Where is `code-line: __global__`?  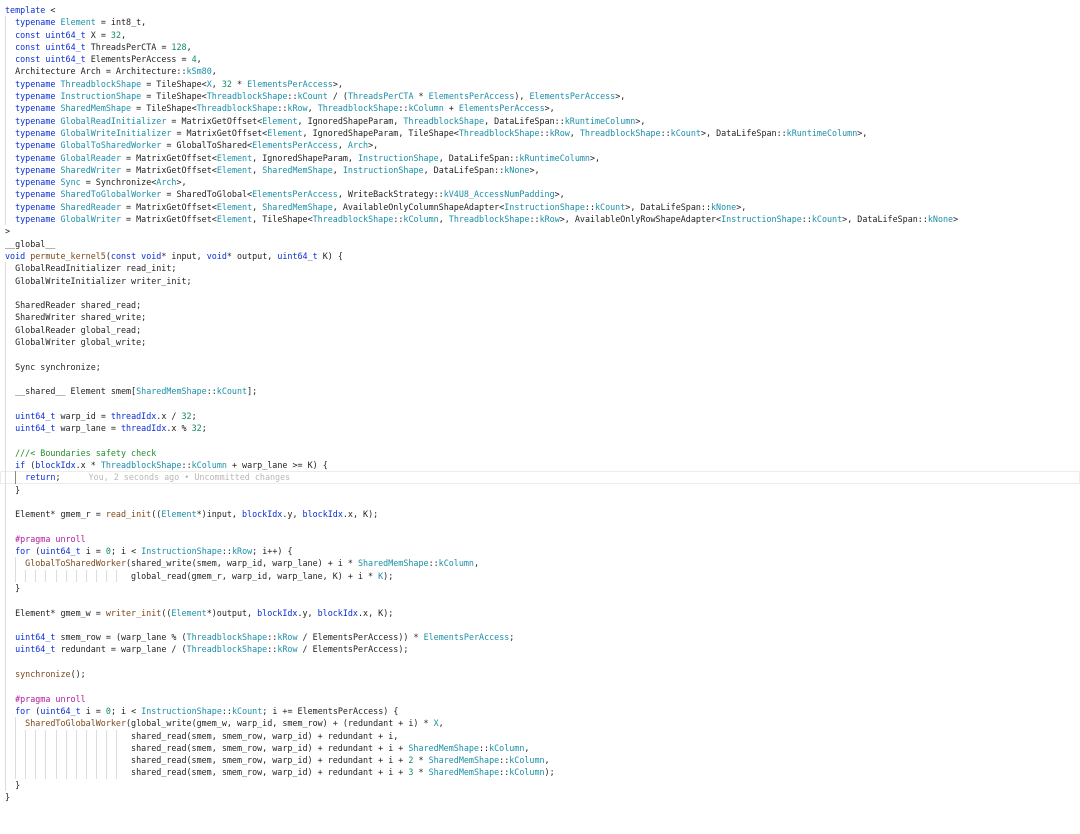 code-line: __global__ is located at coordinates (540, 244).